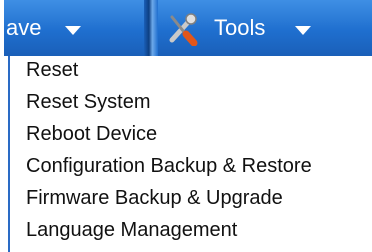  What do you see at coordinates (154, 198) in the screenshot?
I see `menu-item-firmware-backup-upgrade: Firmware Backup & Upgrade` at bounding box center [154, 198].